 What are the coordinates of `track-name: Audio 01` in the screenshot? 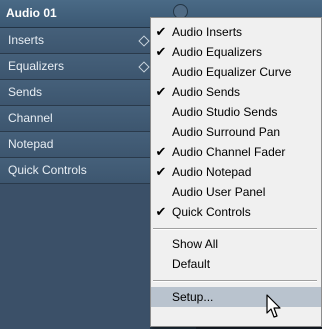 It's located at (31, 13).